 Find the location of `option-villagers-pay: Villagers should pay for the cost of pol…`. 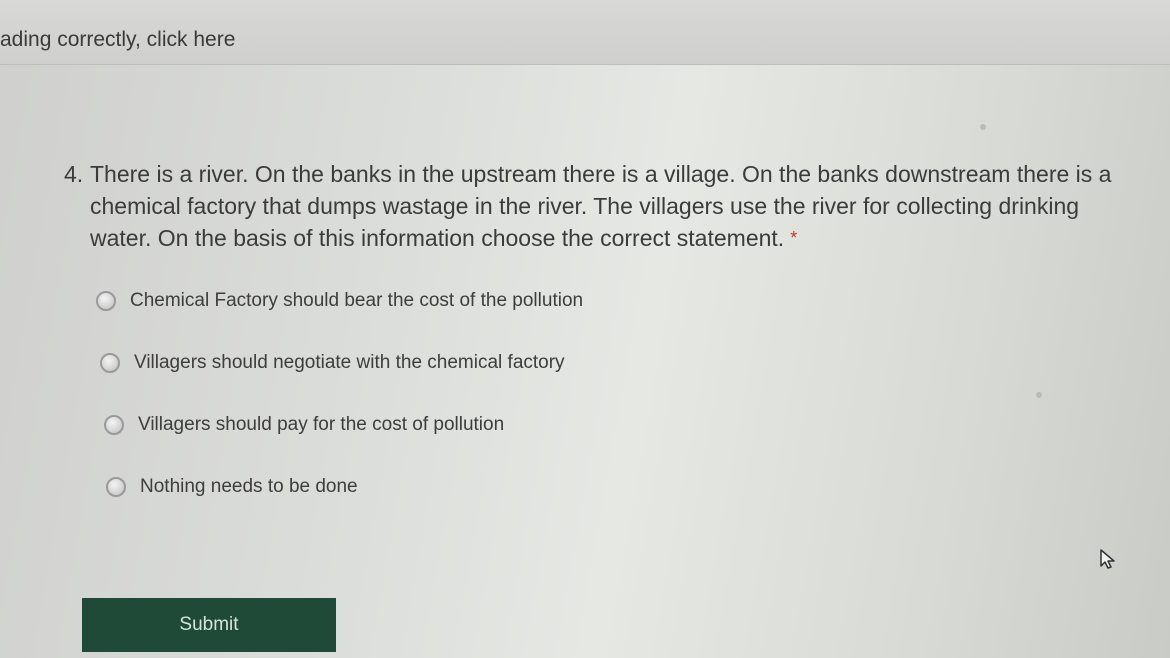

option-villagers-pay: Villagers should pay for the cost of pol… is located at coordinates (304, 425).